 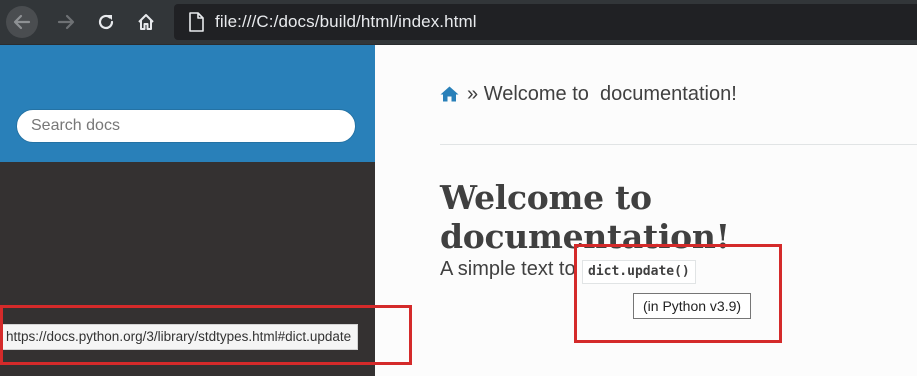 What do you see at coordinates (610, 94) in the screenshot?
I see `breadcrumb-current: Welcome to documentation!` at bounding box center [610, 94].